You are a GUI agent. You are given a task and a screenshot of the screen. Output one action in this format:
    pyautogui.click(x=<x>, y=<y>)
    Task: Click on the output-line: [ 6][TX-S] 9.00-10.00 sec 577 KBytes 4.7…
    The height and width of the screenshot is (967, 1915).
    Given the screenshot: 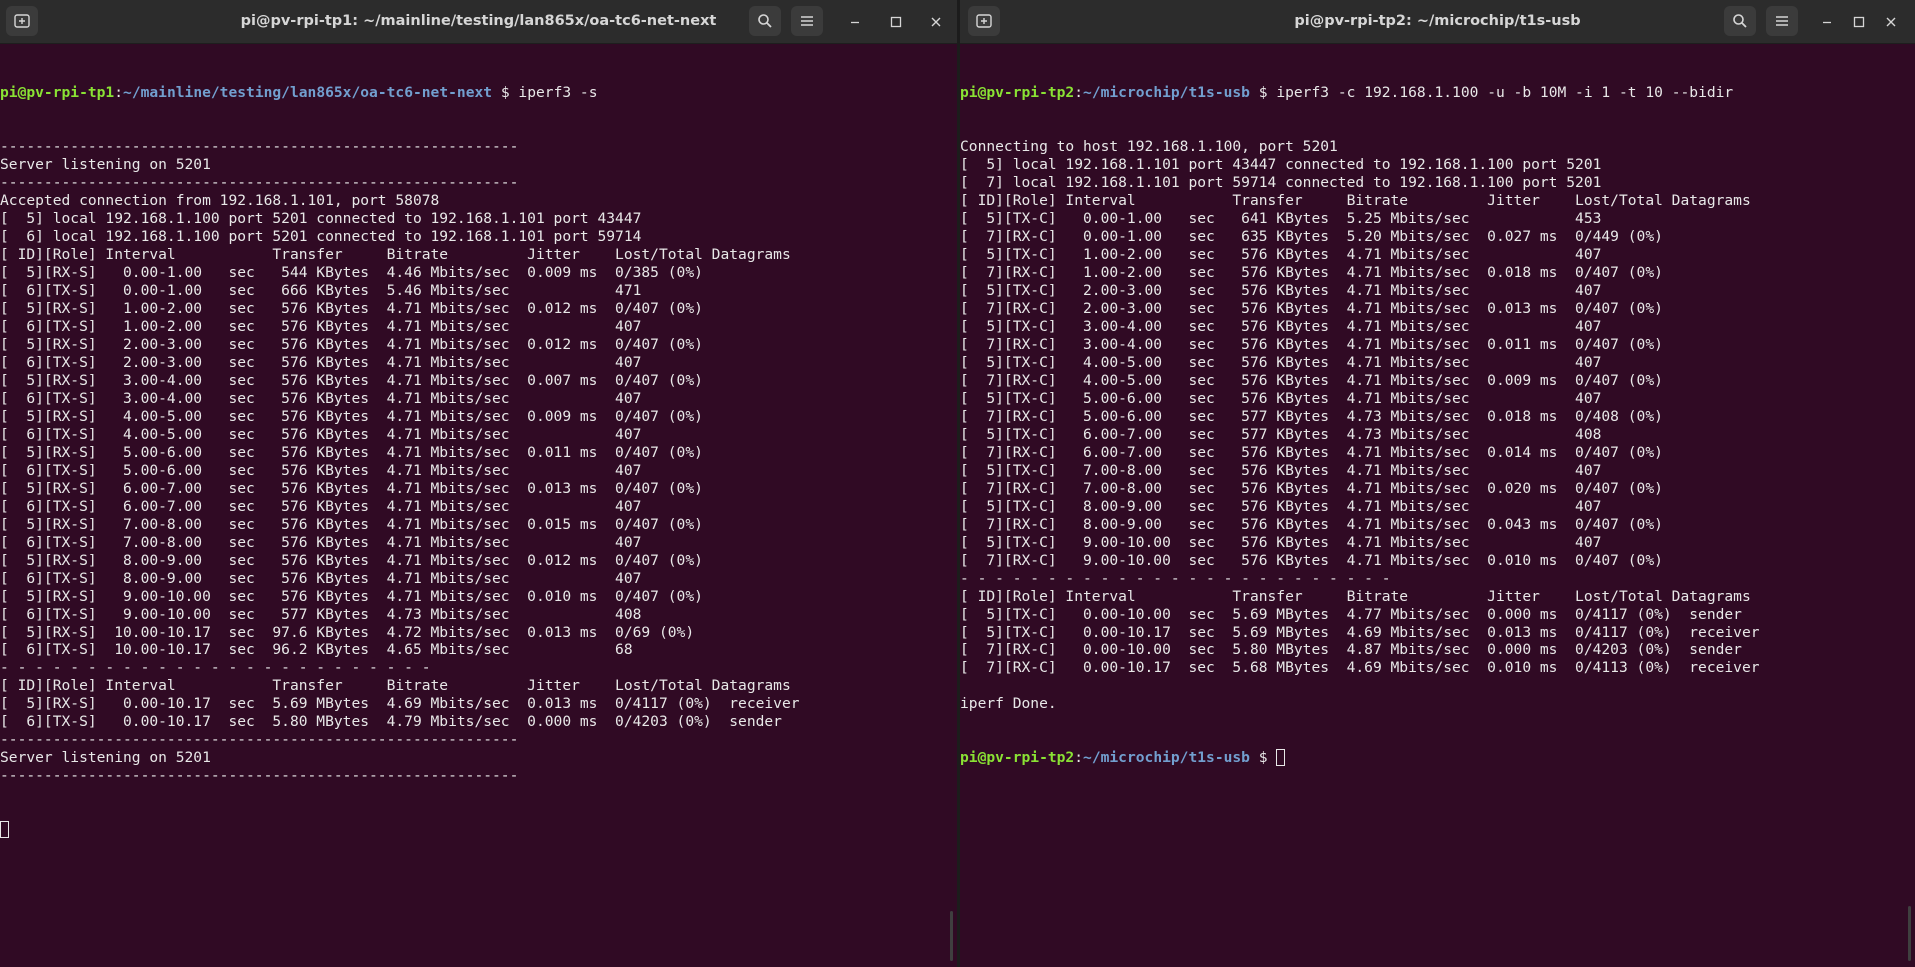 What is the action you would take?
    pyautogui.click(x=321, y=614)
    